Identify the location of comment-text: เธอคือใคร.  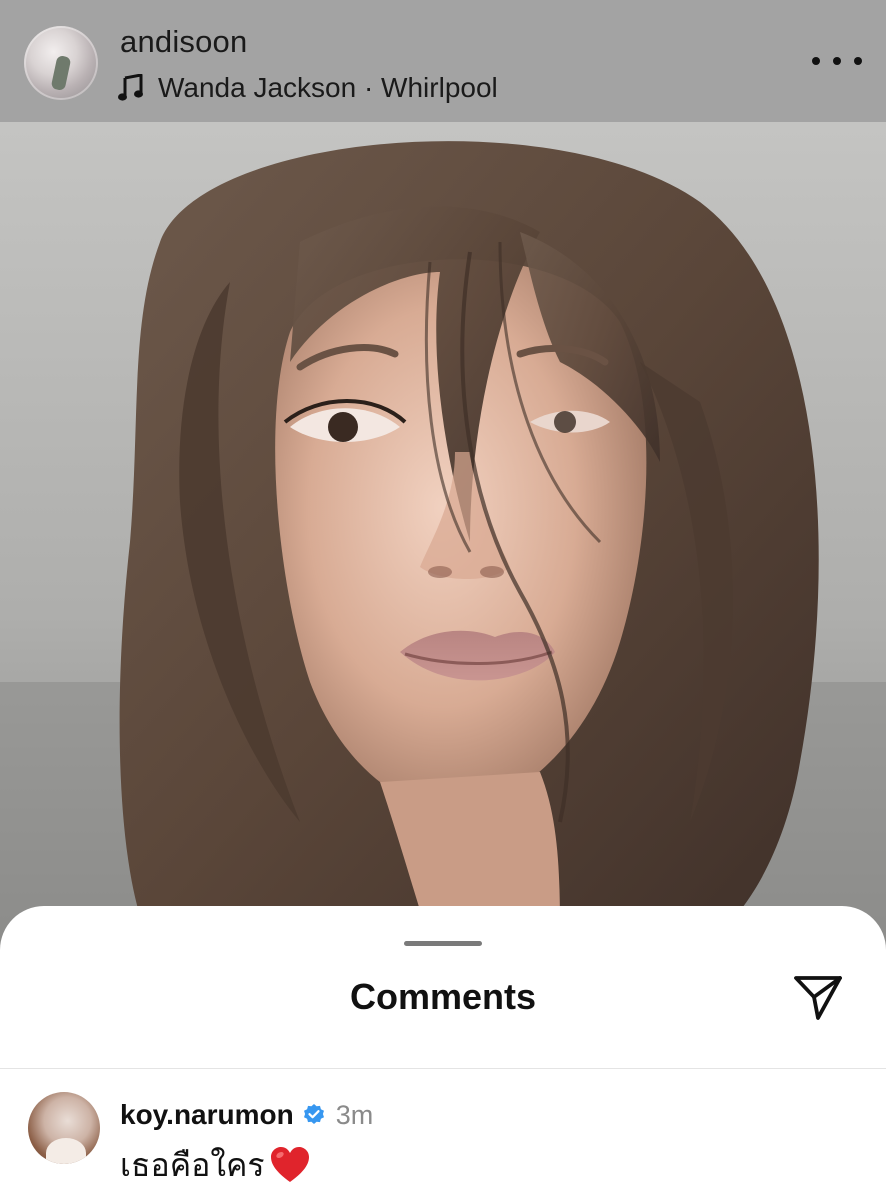
(192, 1164).